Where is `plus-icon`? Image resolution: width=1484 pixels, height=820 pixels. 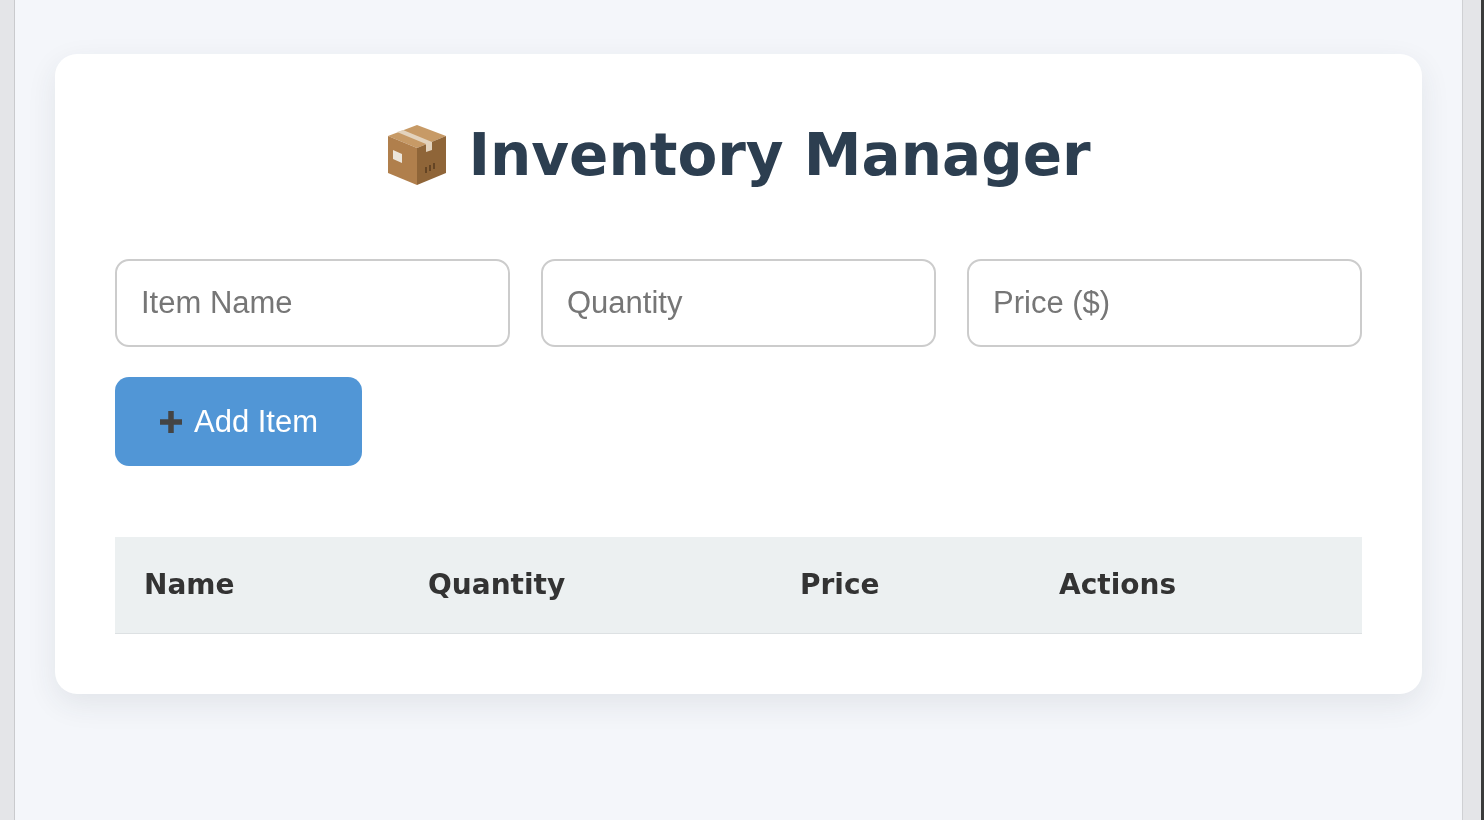
plus-icon is located at coordinates (170, 421).